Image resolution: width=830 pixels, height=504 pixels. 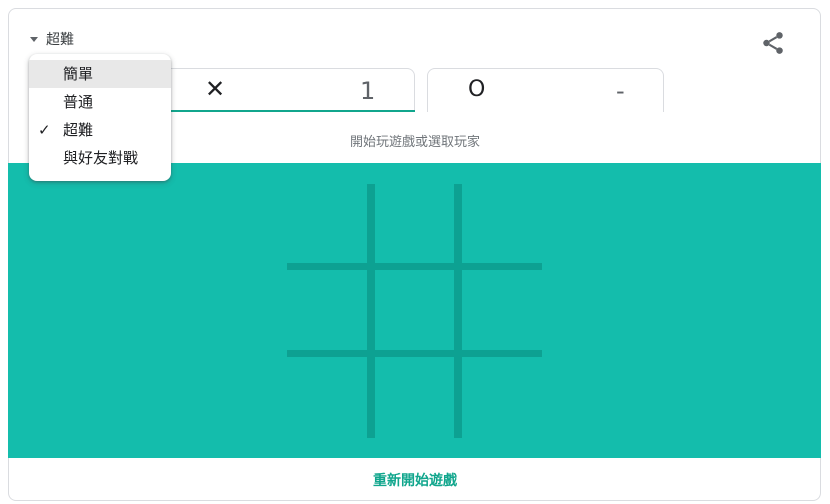 What do you see at coordinates (100, 102) in the screenshot?
I see `menu-item-normal: 普通` at bounding box center [100, 102].